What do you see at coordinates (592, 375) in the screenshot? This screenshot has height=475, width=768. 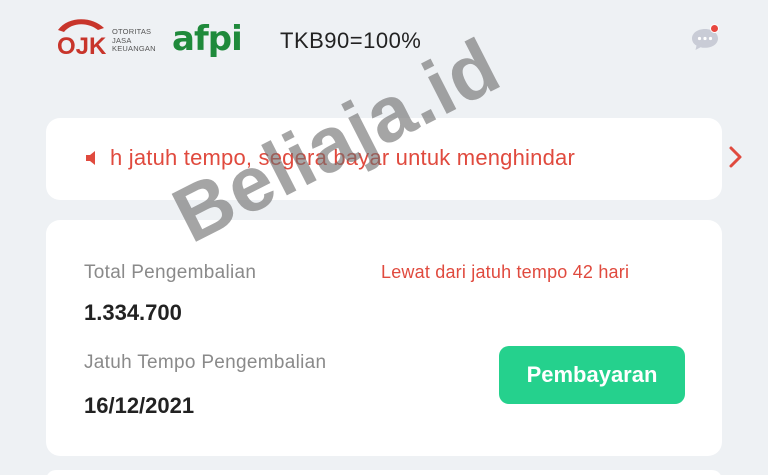 I see `pay-button: Pembayaran` at bounding box center [592, 375].